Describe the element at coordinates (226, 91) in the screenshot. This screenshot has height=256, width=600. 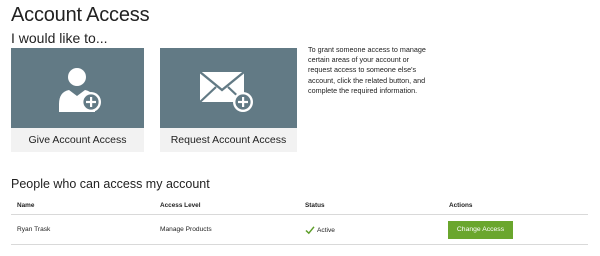
I see `envelope-add-icon` at that location.